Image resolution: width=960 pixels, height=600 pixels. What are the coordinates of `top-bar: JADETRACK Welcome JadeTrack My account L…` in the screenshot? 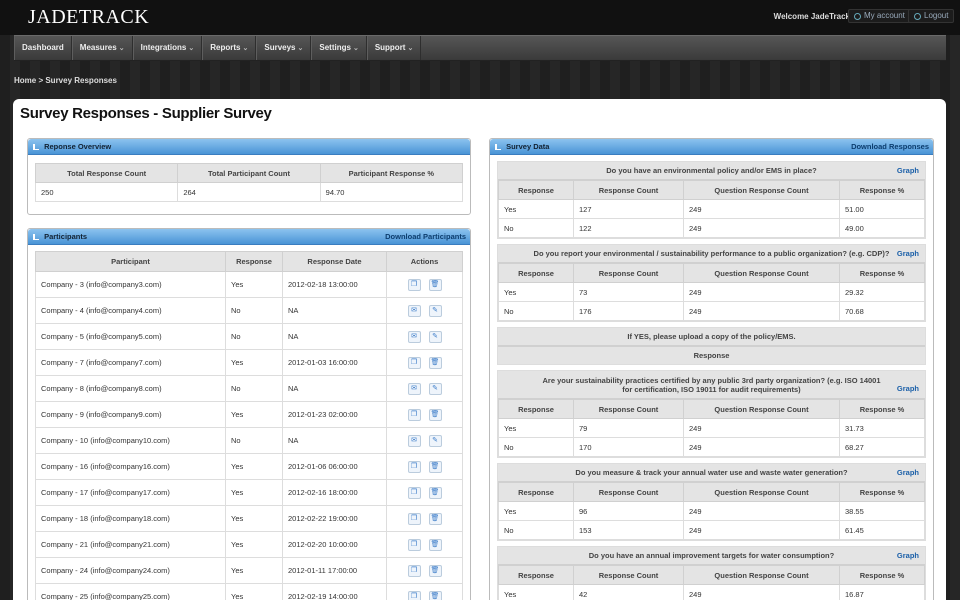 It's located at (480, 17).